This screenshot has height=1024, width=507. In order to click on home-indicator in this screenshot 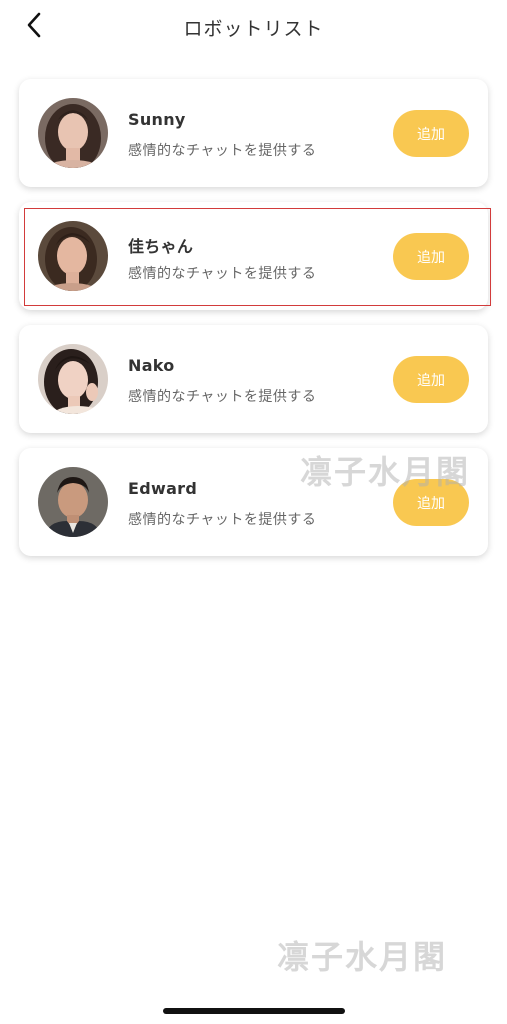, I will do `click(254, 1011)`.